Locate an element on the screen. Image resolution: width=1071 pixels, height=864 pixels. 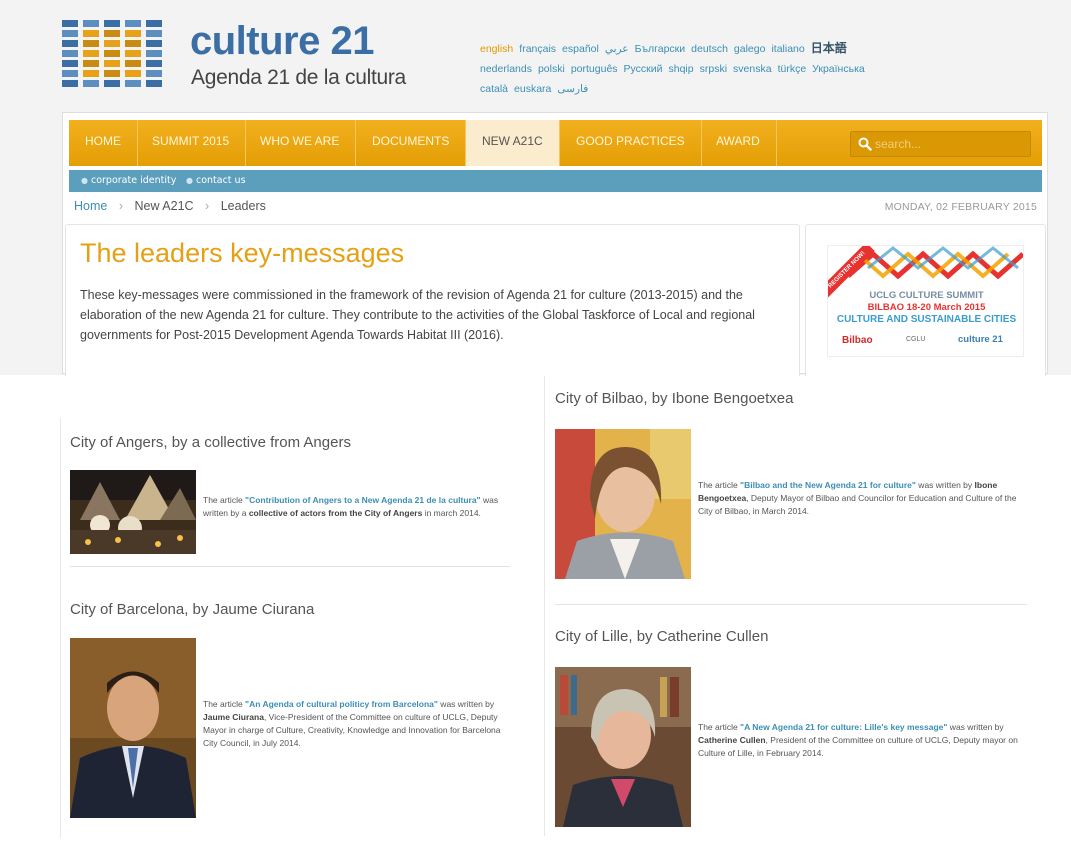
language-link: svenska is located at coordinates (752, 69).